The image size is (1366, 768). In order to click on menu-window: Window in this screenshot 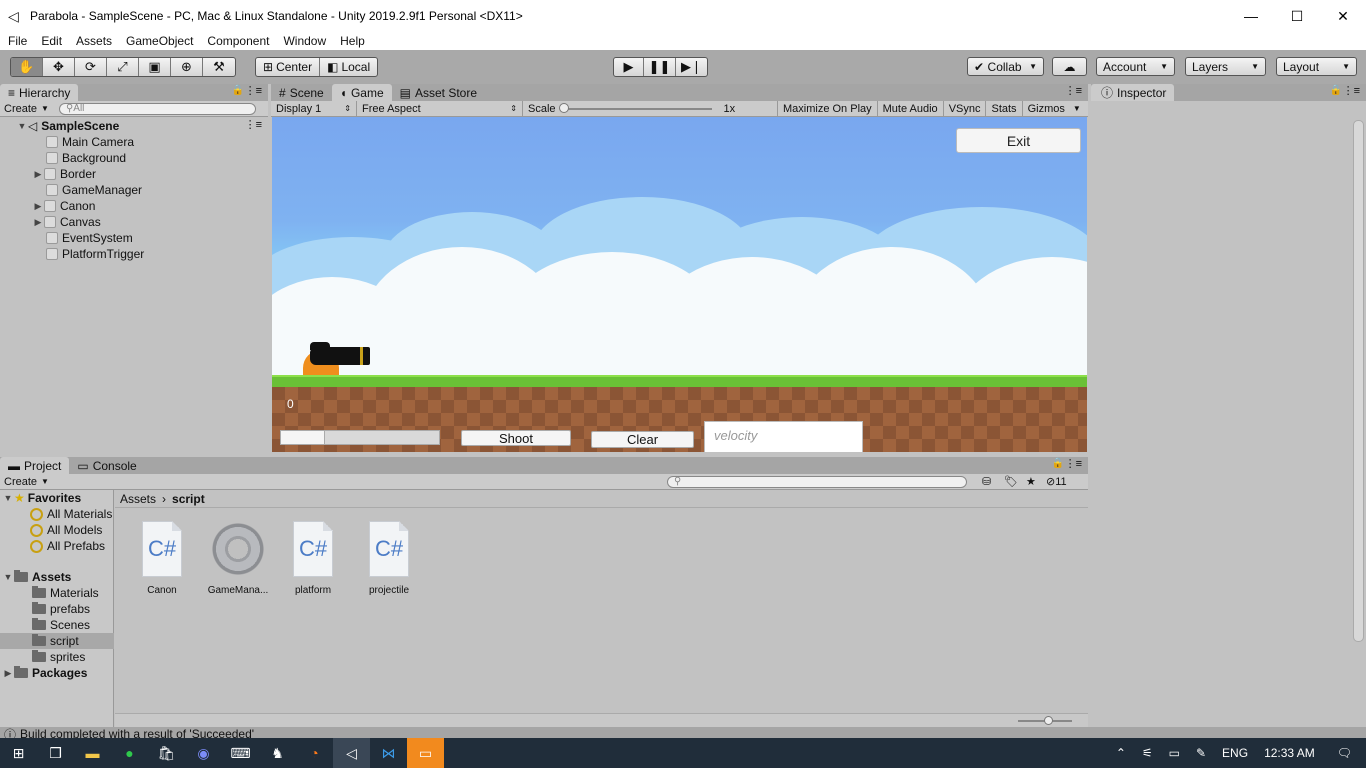, I will do `click(303, 41)`.